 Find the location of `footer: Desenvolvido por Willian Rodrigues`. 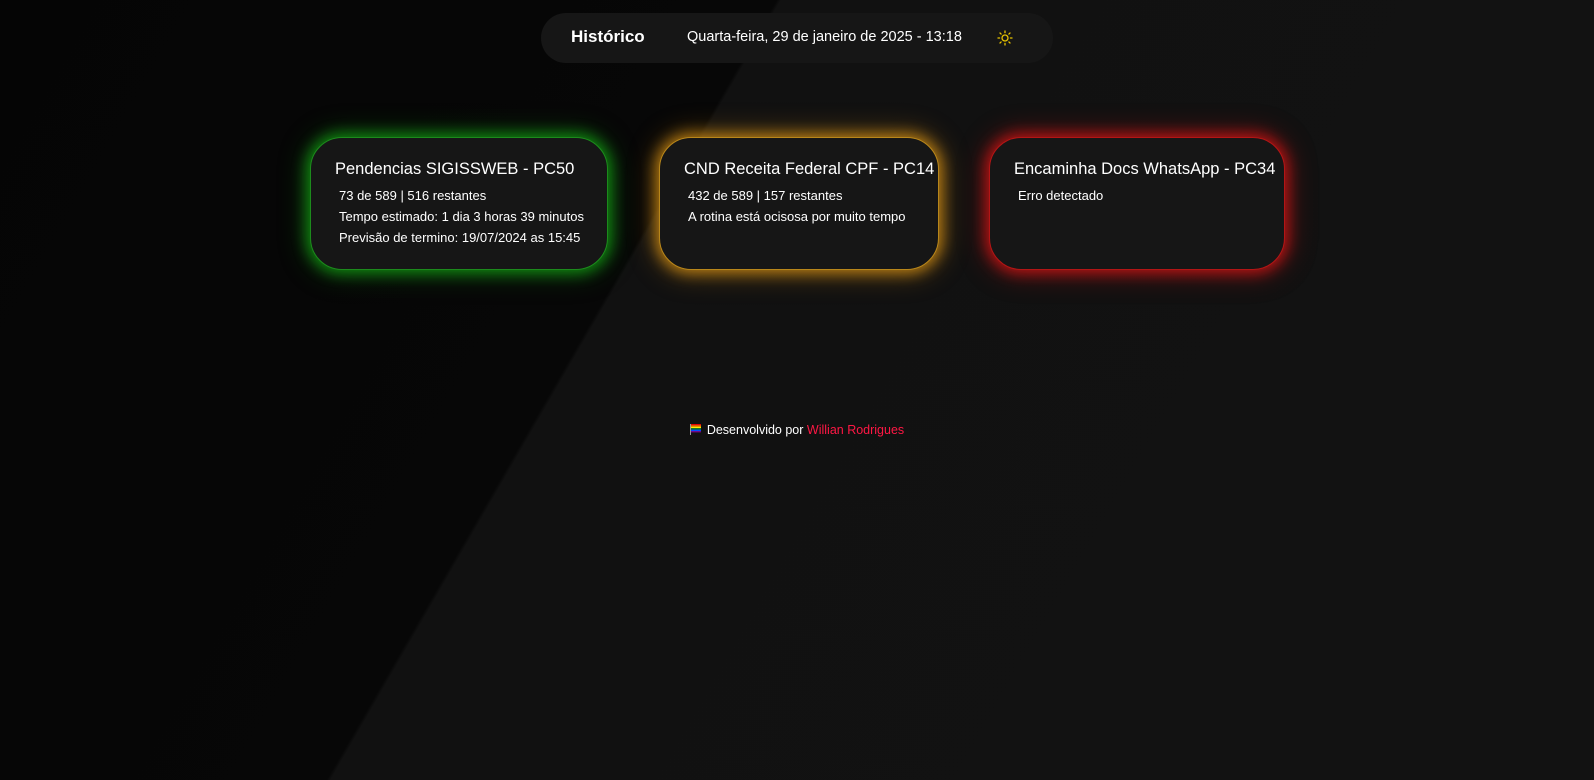

footer: Desenvolvido por Willian Rodrigues is located at coordinates (797, 430).